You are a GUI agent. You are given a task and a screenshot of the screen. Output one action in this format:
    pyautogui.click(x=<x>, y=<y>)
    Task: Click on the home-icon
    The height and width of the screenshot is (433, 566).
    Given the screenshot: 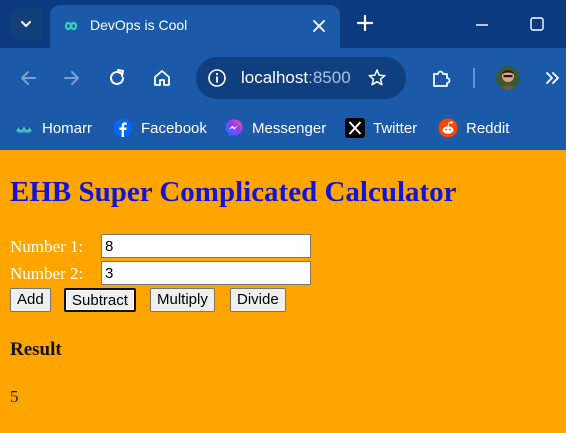 What is the action you would take?
    pyautogui.click(x=162, y=78)
    